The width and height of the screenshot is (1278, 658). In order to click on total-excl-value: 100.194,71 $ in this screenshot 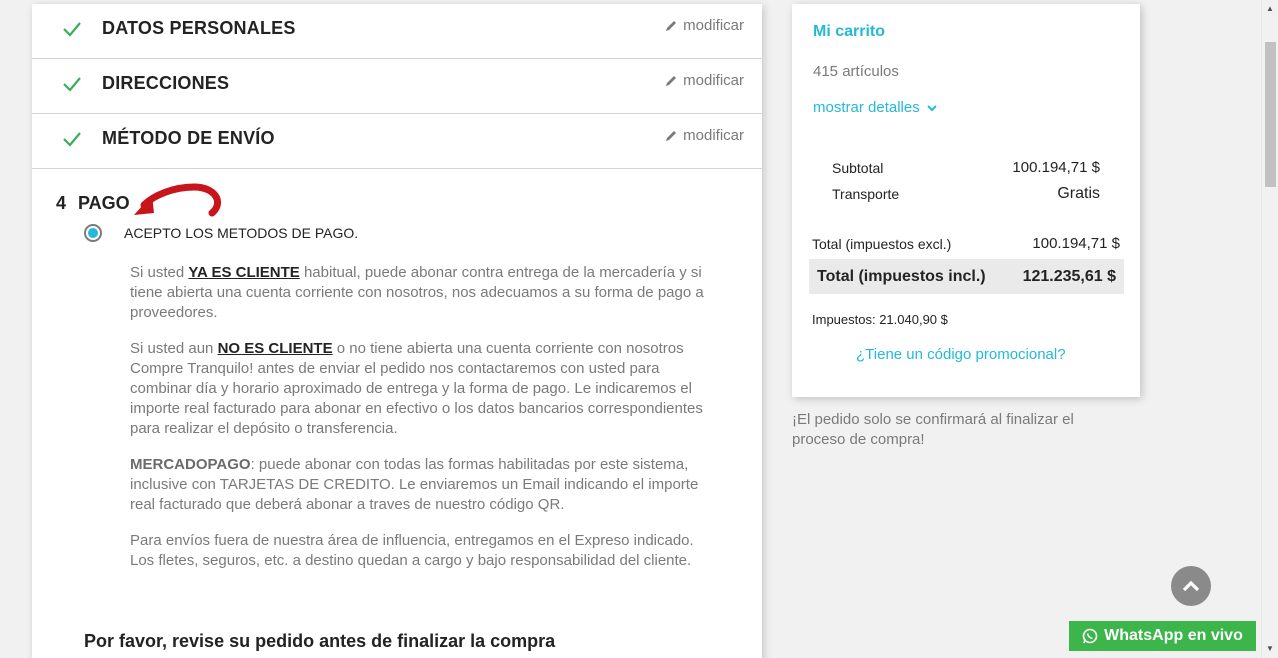, I will do `click(1076, 243)`.